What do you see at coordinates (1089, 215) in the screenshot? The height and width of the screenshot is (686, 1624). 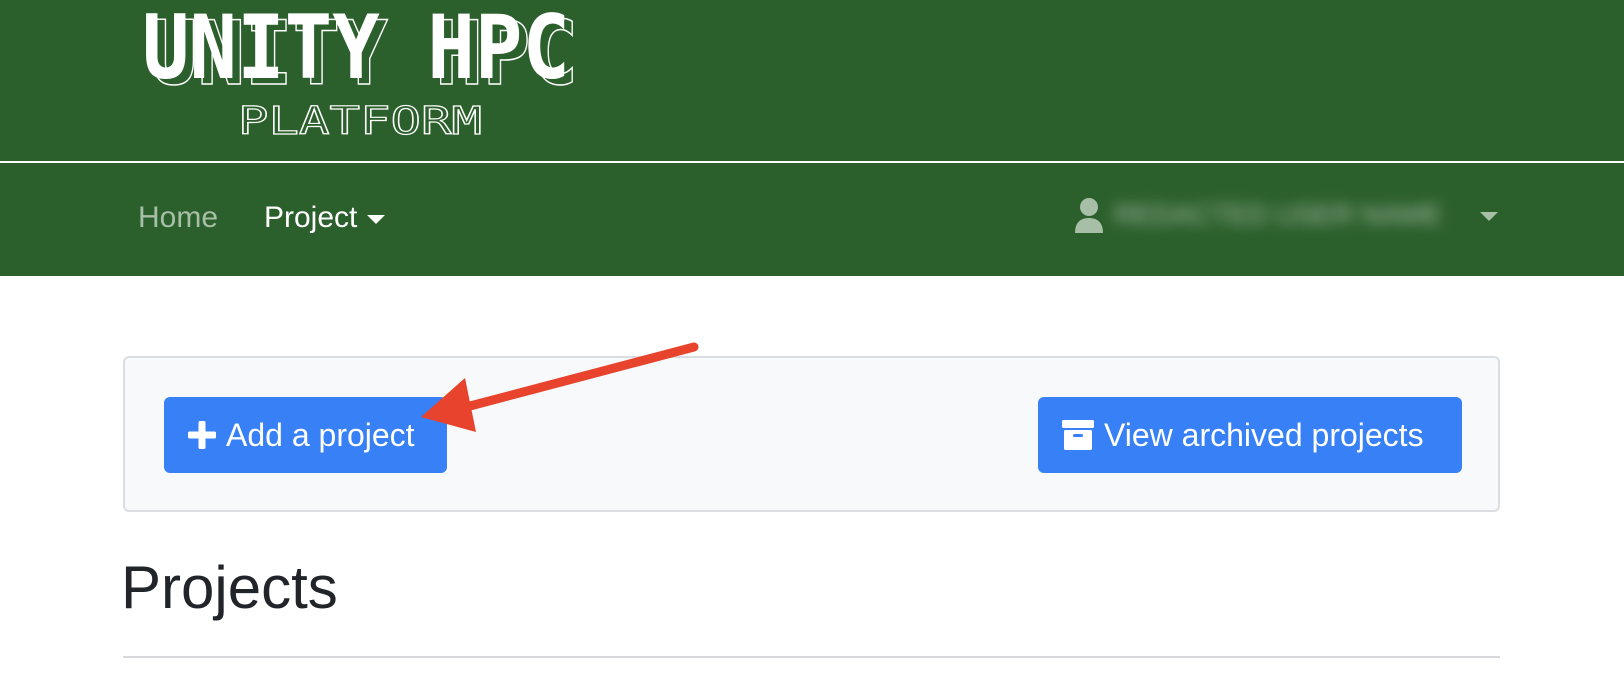 I see `user-icon` at bounding box center [1089, 215].